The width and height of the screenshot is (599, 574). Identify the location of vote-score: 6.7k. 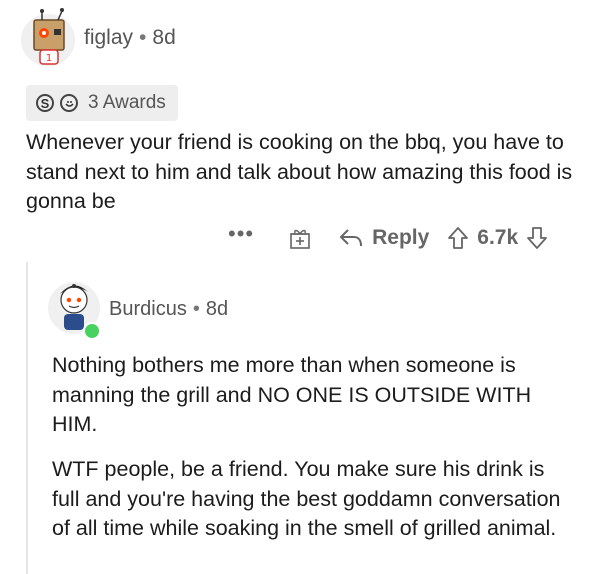
(498, 237).